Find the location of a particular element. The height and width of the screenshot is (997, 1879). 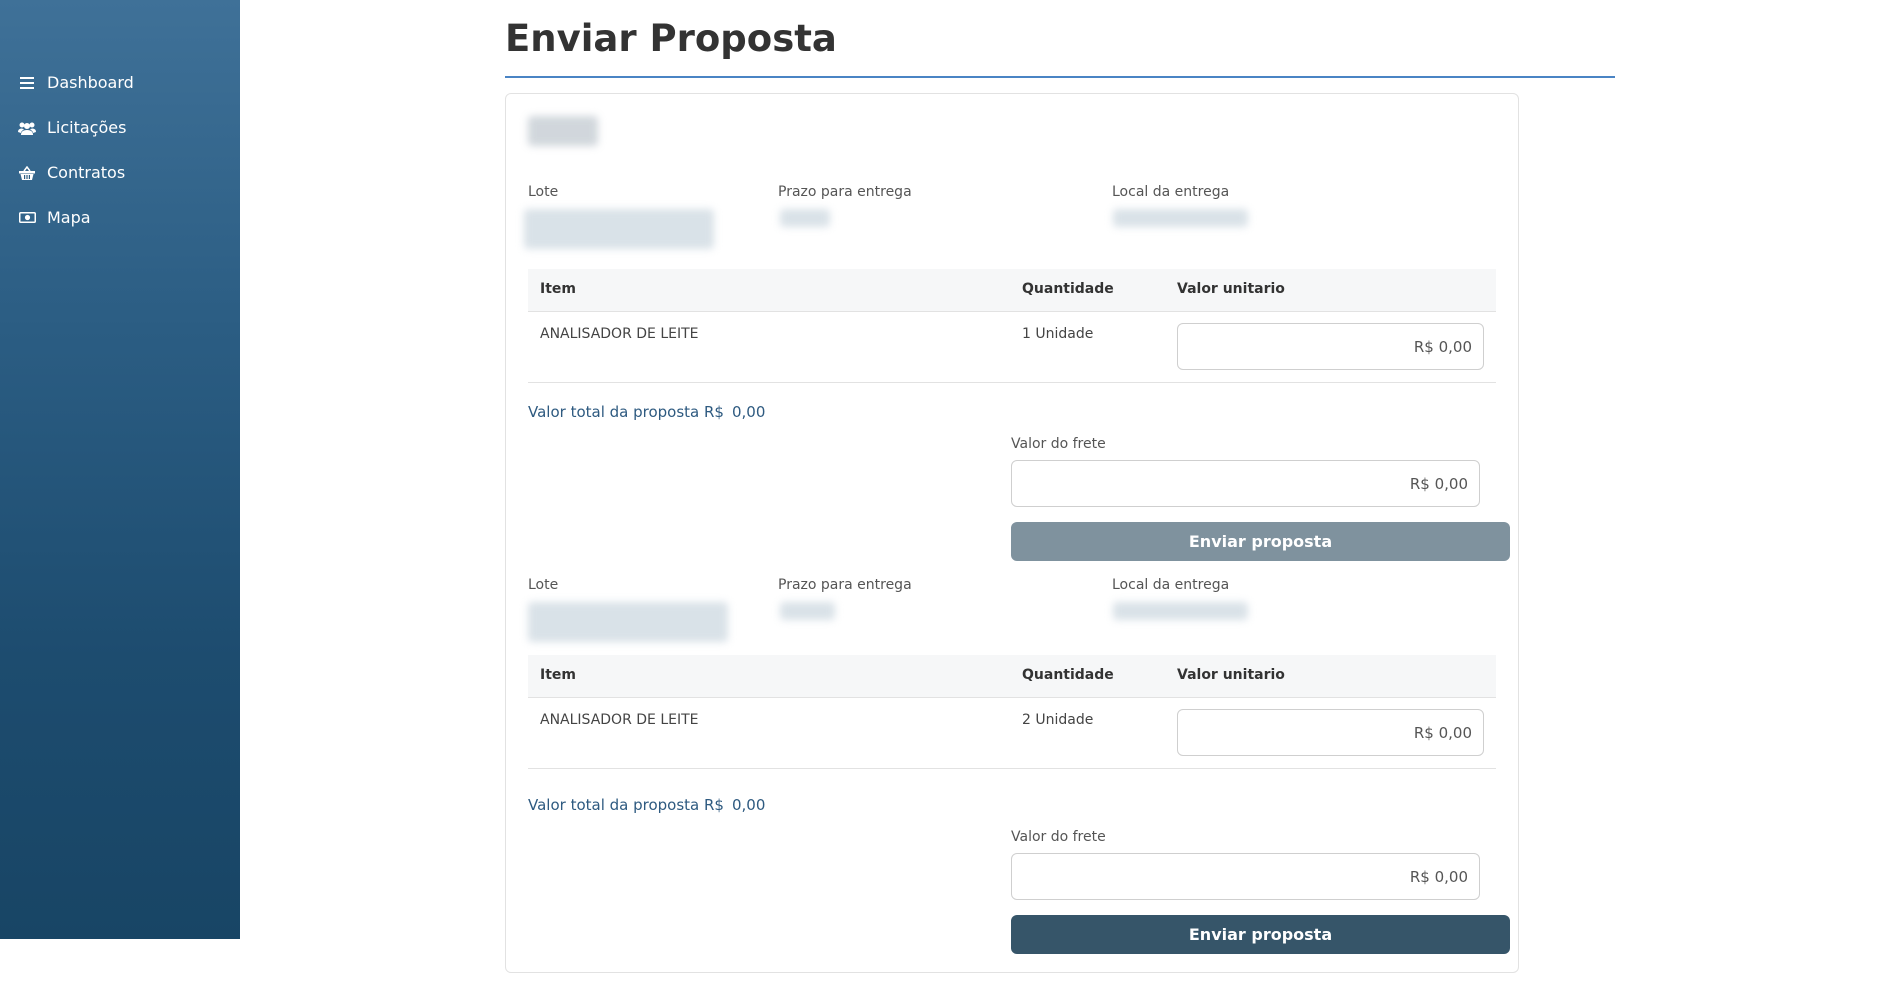

table-row: ANALISADOR DE LEITE 1 Unidade is located at coordinates (1012, 347).